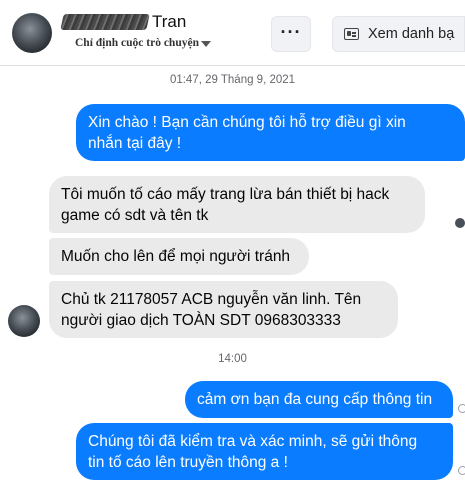 This screenshot has width=465, height=497. What do you see at coordinates (315, 399) in the screenshot?
I see `message-line: cảm ơn bạn đa cung cấp thông tin` at bounding box center [315, 399].